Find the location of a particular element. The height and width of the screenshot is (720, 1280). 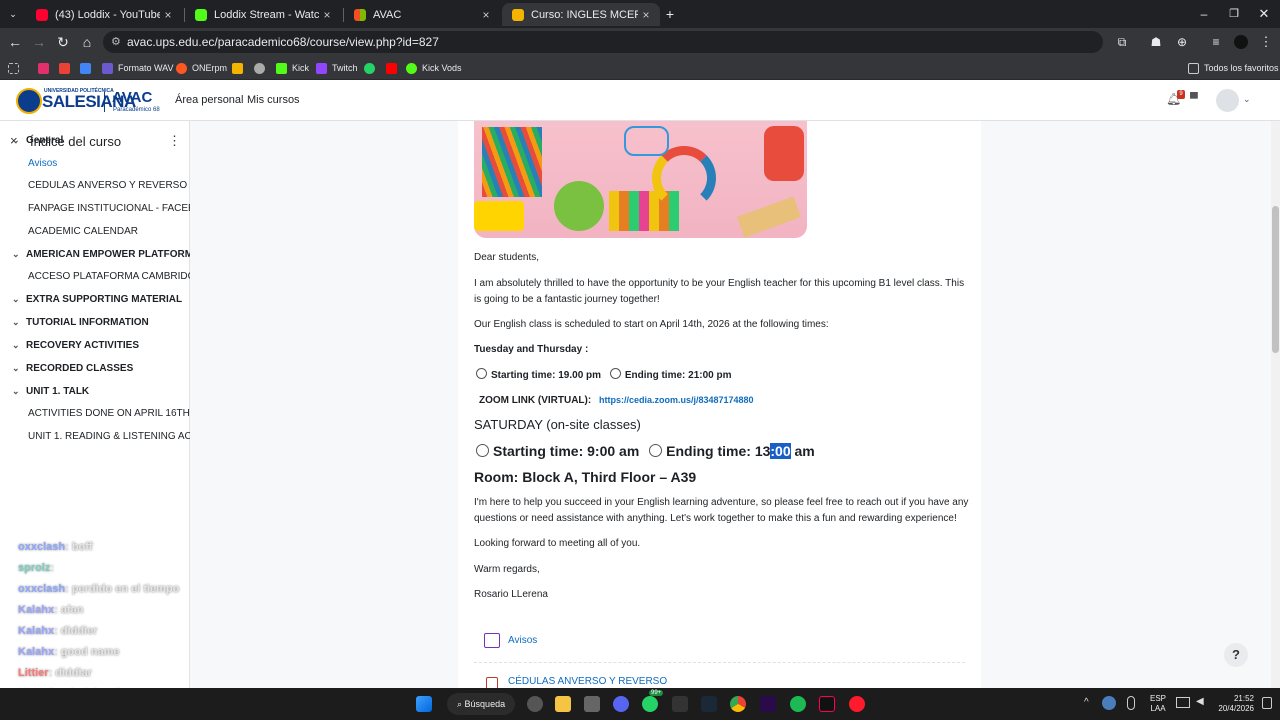

bookmark-whatsapp is located at coordinates (372, 68).